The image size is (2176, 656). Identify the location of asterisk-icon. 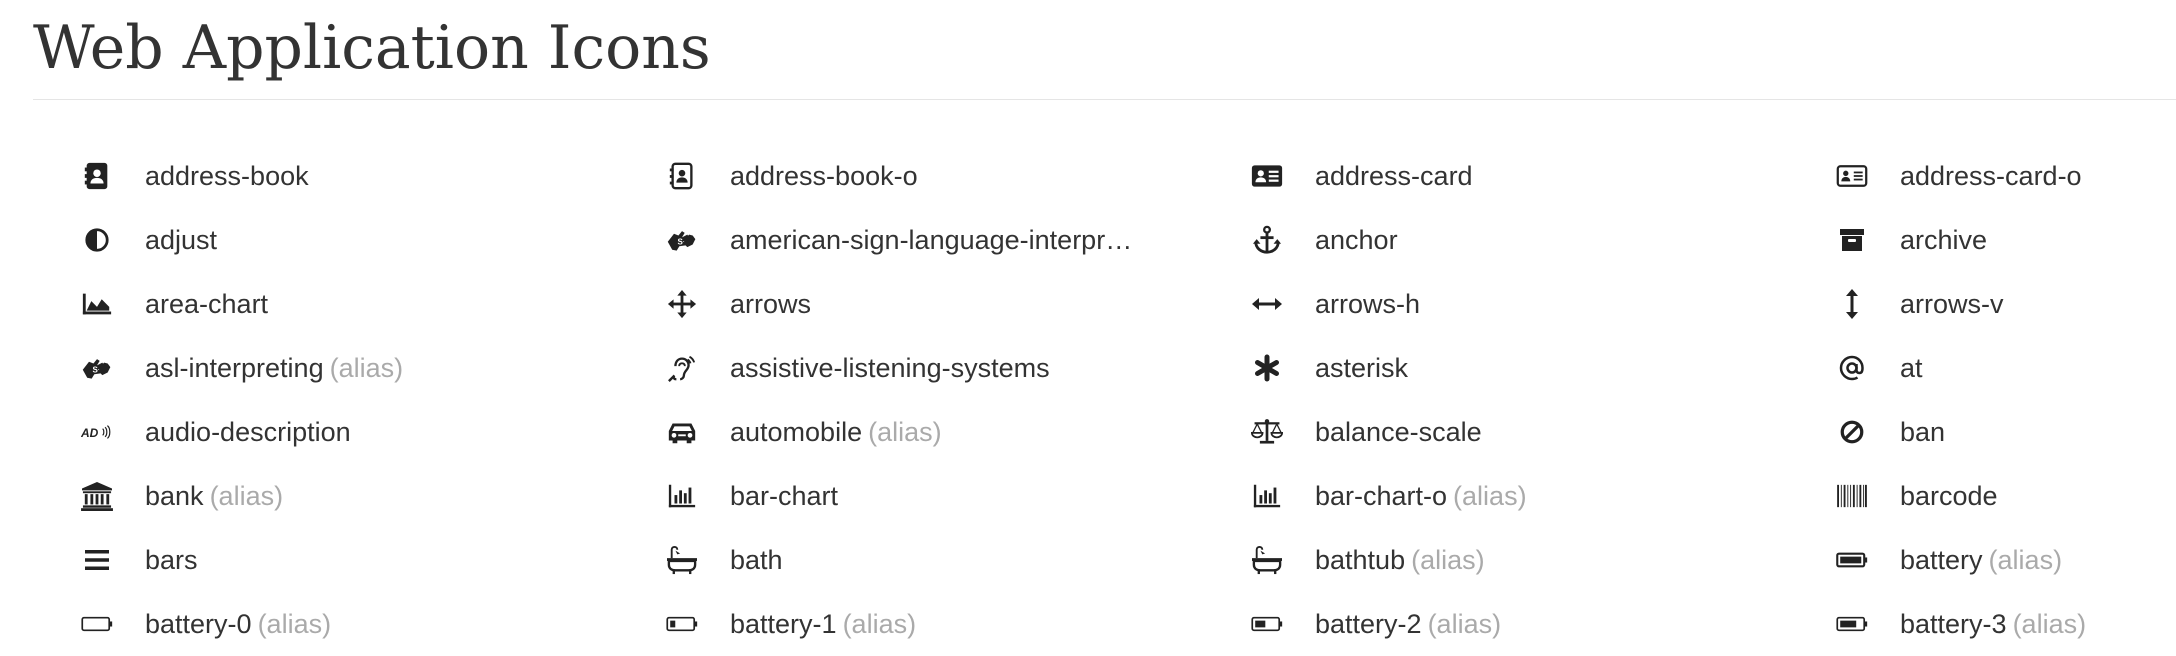
(1267, 368).